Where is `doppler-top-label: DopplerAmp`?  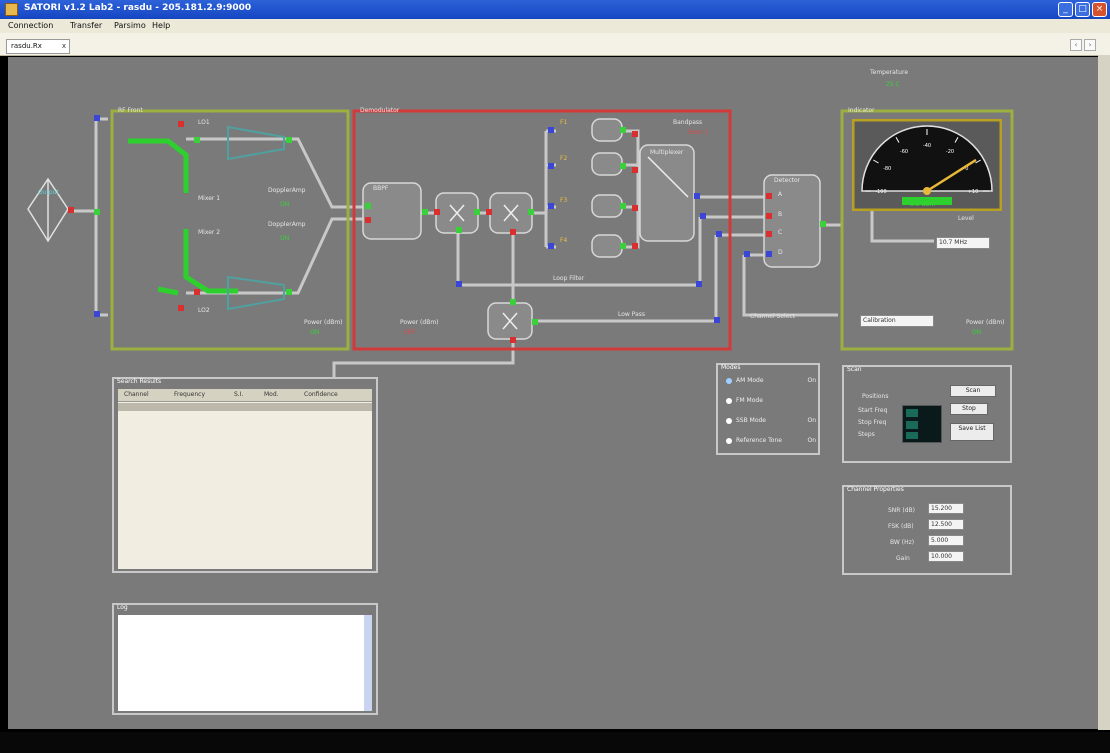 doppler-top-label: DopplerAmp is located at coordinates (287, 190).